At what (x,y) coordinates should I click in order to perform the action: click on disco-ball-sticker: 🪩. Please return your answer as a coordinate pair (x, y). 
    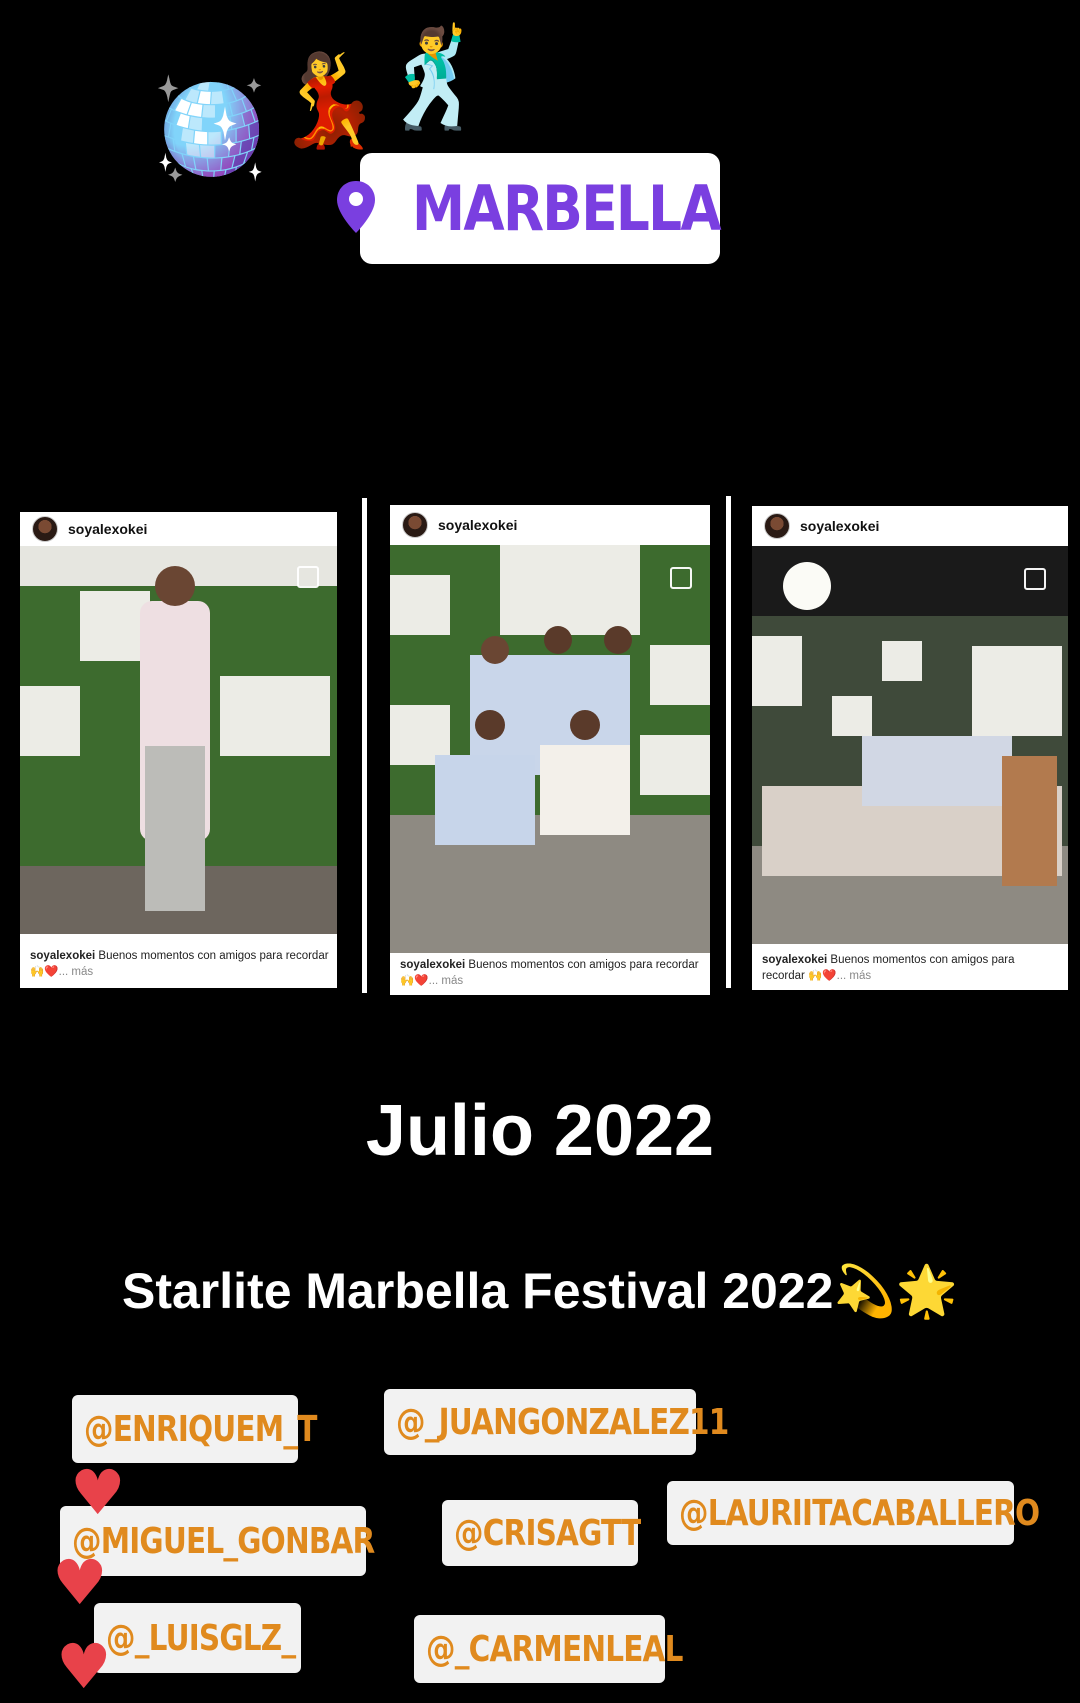
    Looking at the image, I should click on (210, 128).